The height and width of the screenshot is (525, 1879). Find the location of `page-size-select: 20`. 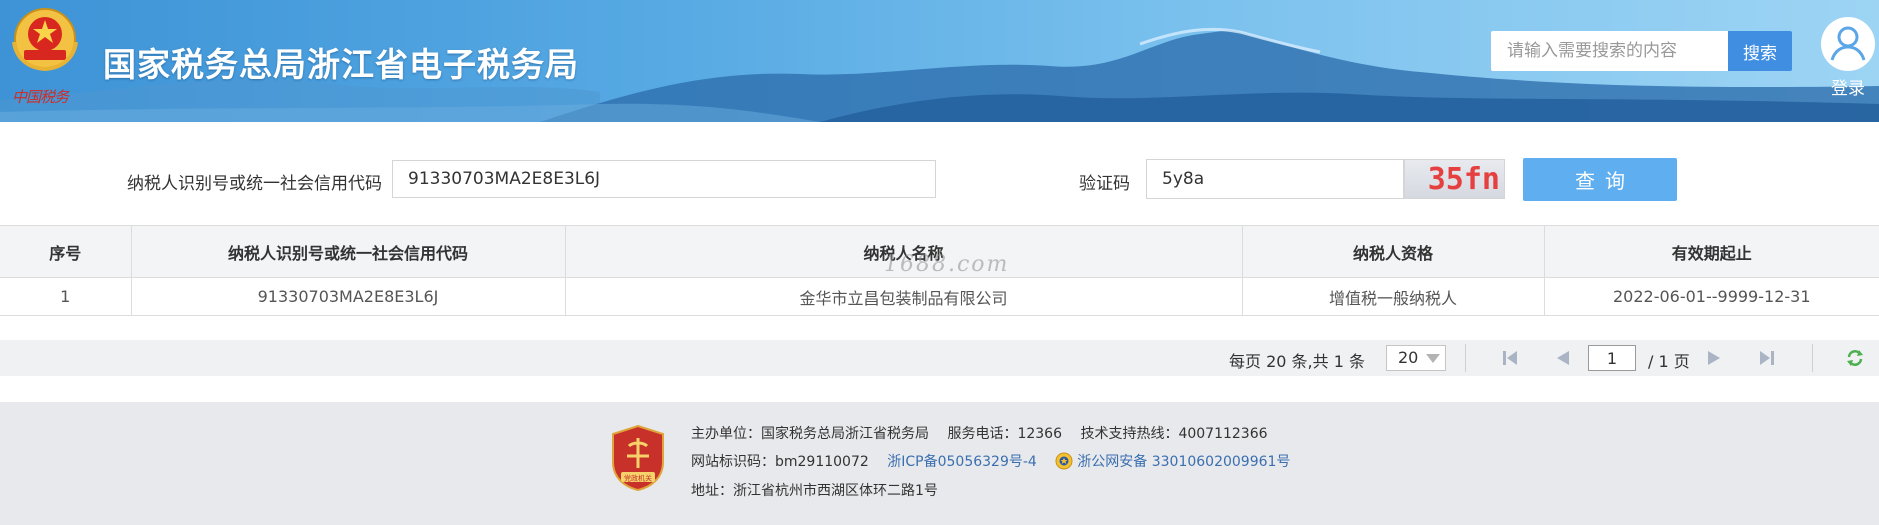

page-size-select: 20 is located at coordinates (1416, 358).